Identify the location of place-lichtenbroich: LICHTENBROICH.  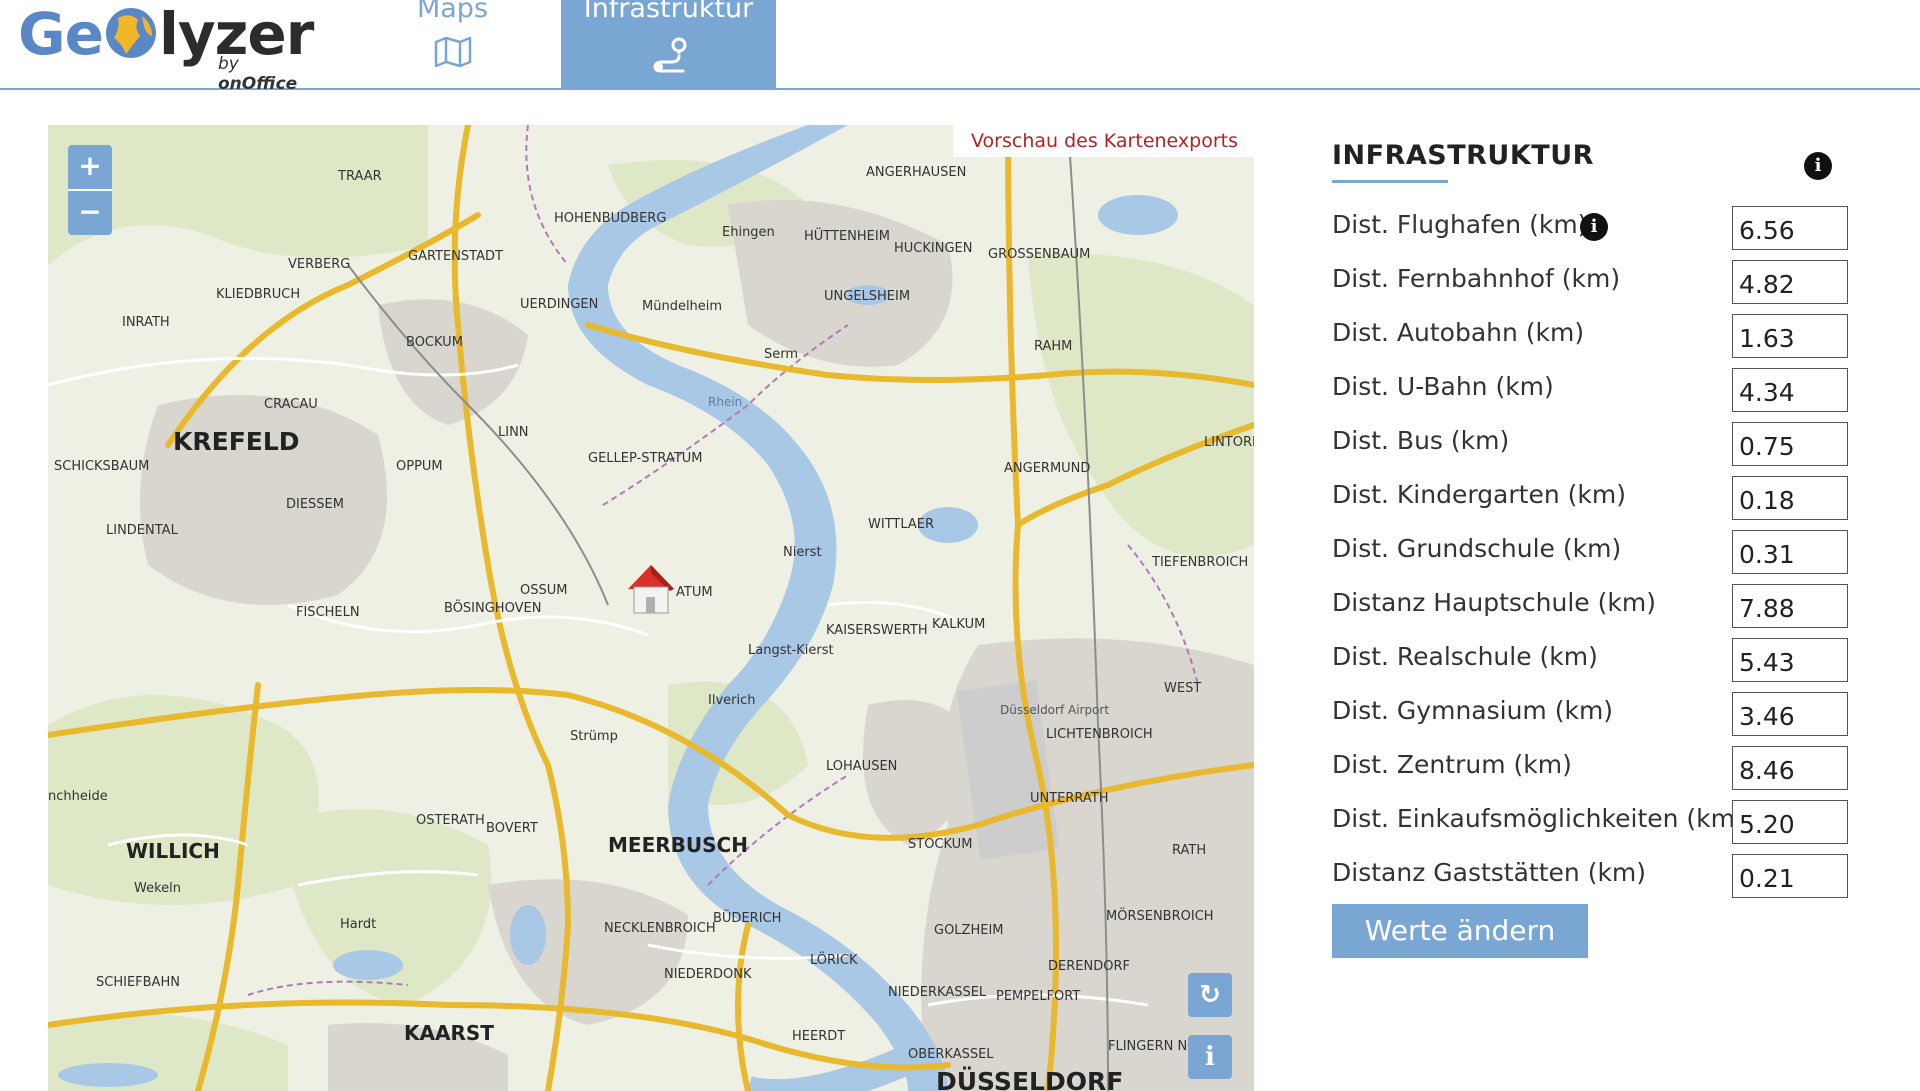
(1099, 734).